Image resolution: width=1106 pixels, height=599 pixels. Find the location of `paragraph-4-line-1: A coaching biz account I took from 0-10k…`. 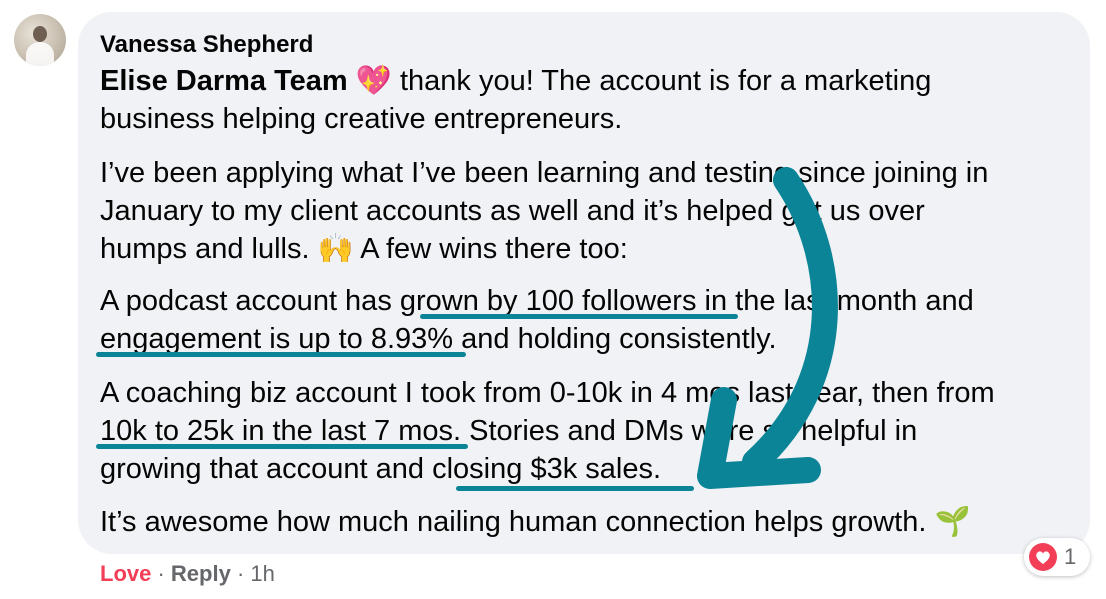

paragraph-4-line-1: A coaching biz account I took from 0-10k… is located at coordinates (547, 393).